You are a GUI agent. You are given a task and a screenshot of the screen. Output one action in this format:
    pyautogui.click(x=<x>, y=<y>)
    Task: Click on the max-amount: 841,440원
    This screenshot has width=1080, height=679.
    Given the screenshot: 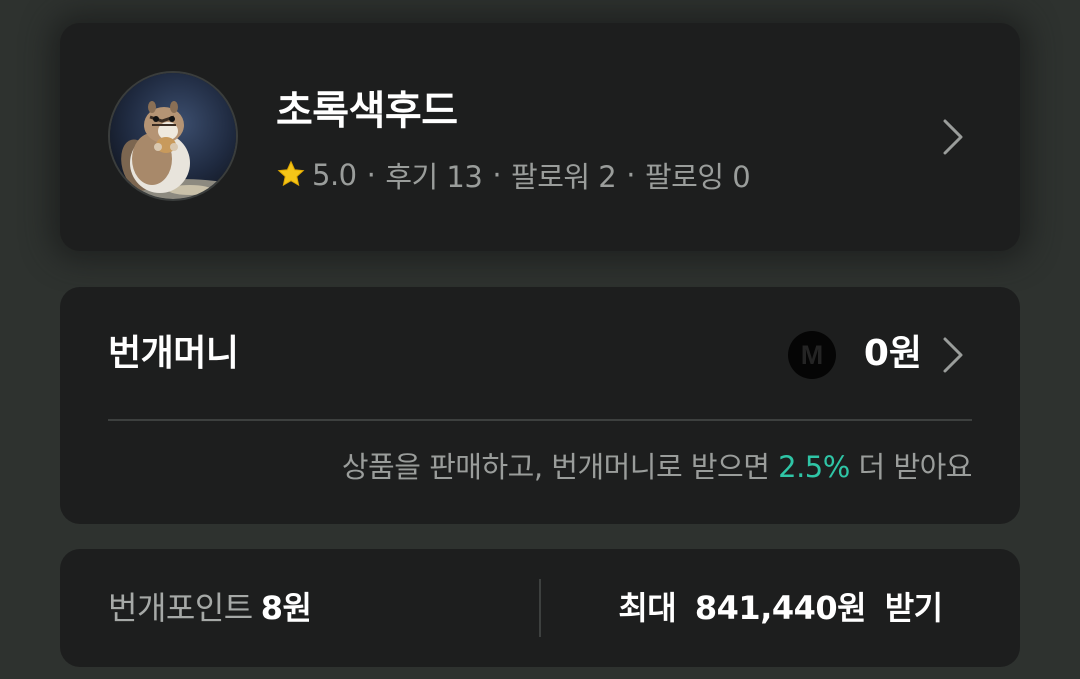 What is the action you would take?
    pyautogui.click(x=780, y=608)
    